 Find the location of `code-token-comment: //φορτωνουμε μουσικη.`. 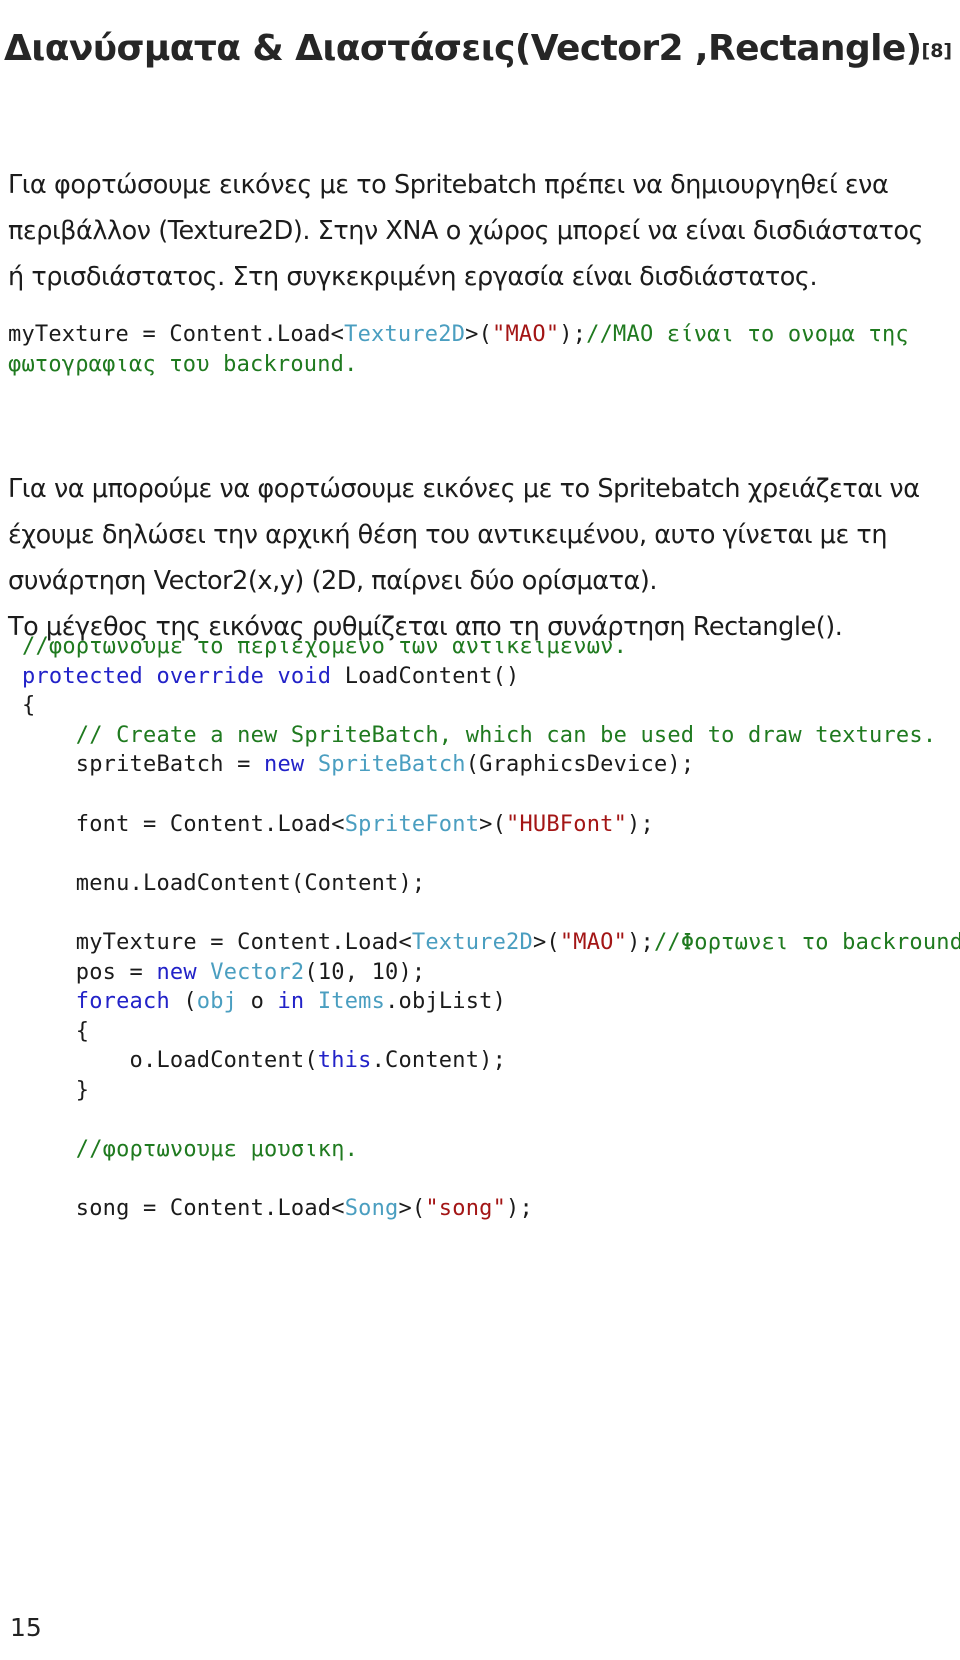

code-token-comment: //φορτωνουμε μουσικη. is located at coordinates (190, 1150).